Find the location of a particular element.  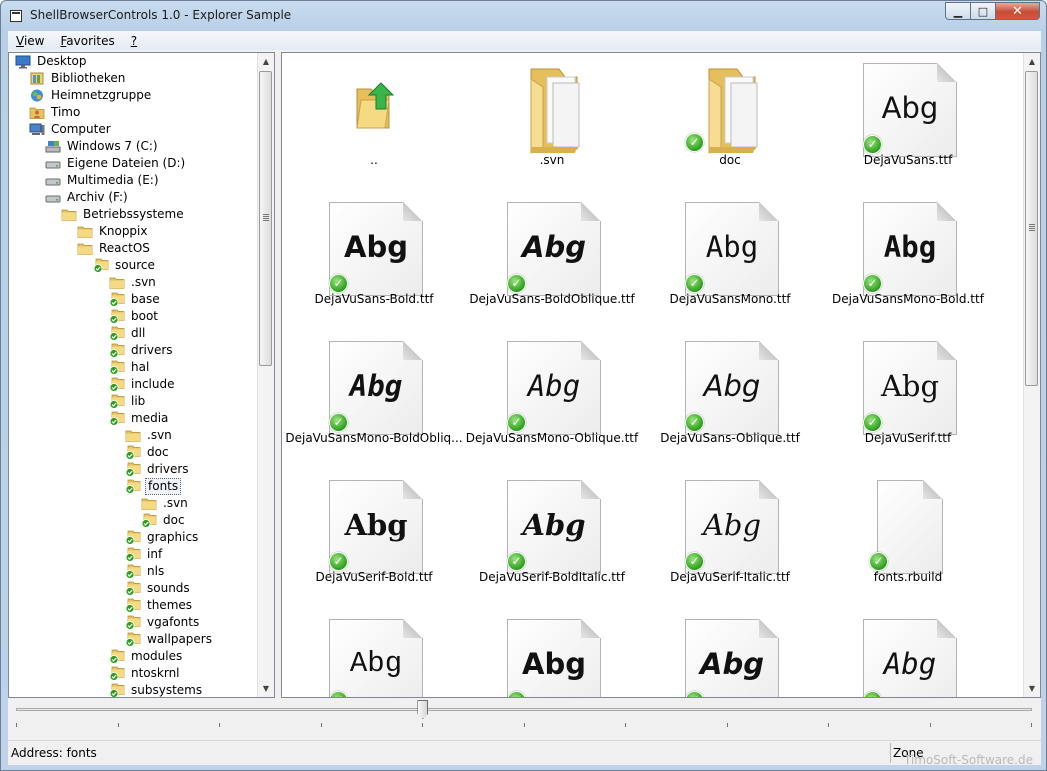

zoom-slider-track is located at coordinates (524, 709).